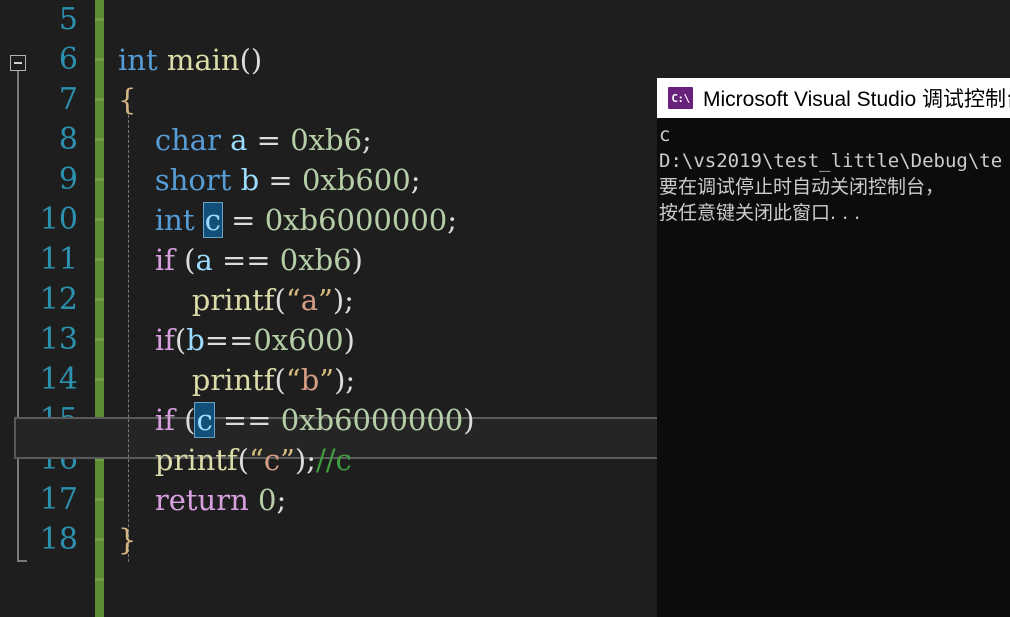 The height and width of the screenshot is (617, 1010). I want to click on minus-glyph, so click(18, 63).